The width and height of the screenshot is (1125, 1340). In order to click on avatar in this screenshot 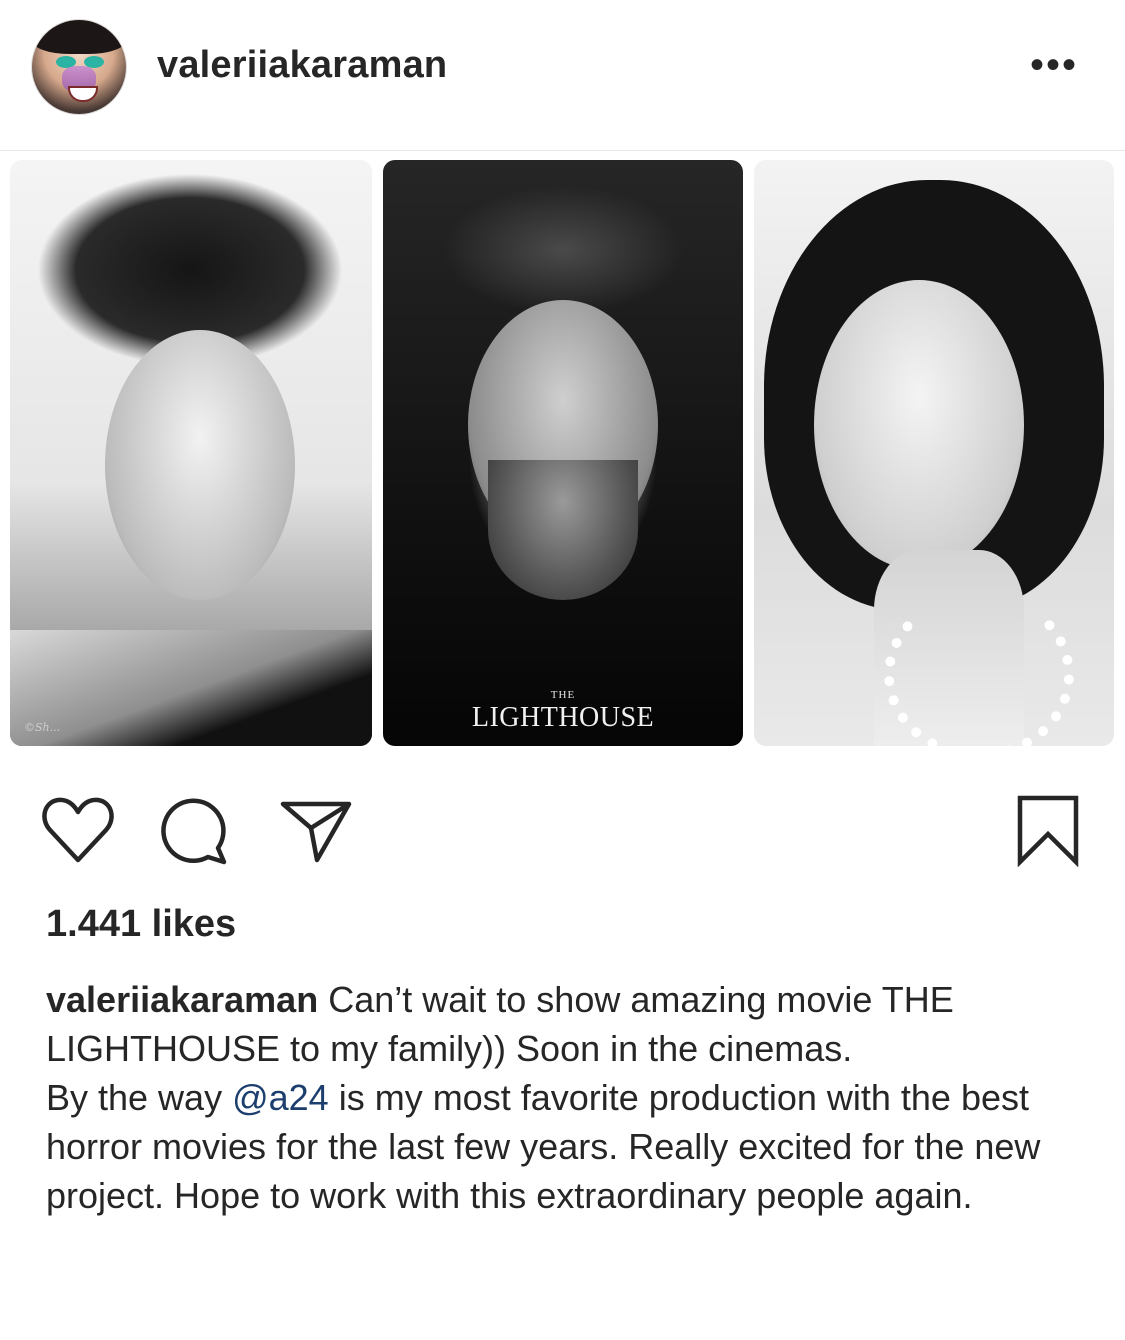, I will do `click(79, 67)`.